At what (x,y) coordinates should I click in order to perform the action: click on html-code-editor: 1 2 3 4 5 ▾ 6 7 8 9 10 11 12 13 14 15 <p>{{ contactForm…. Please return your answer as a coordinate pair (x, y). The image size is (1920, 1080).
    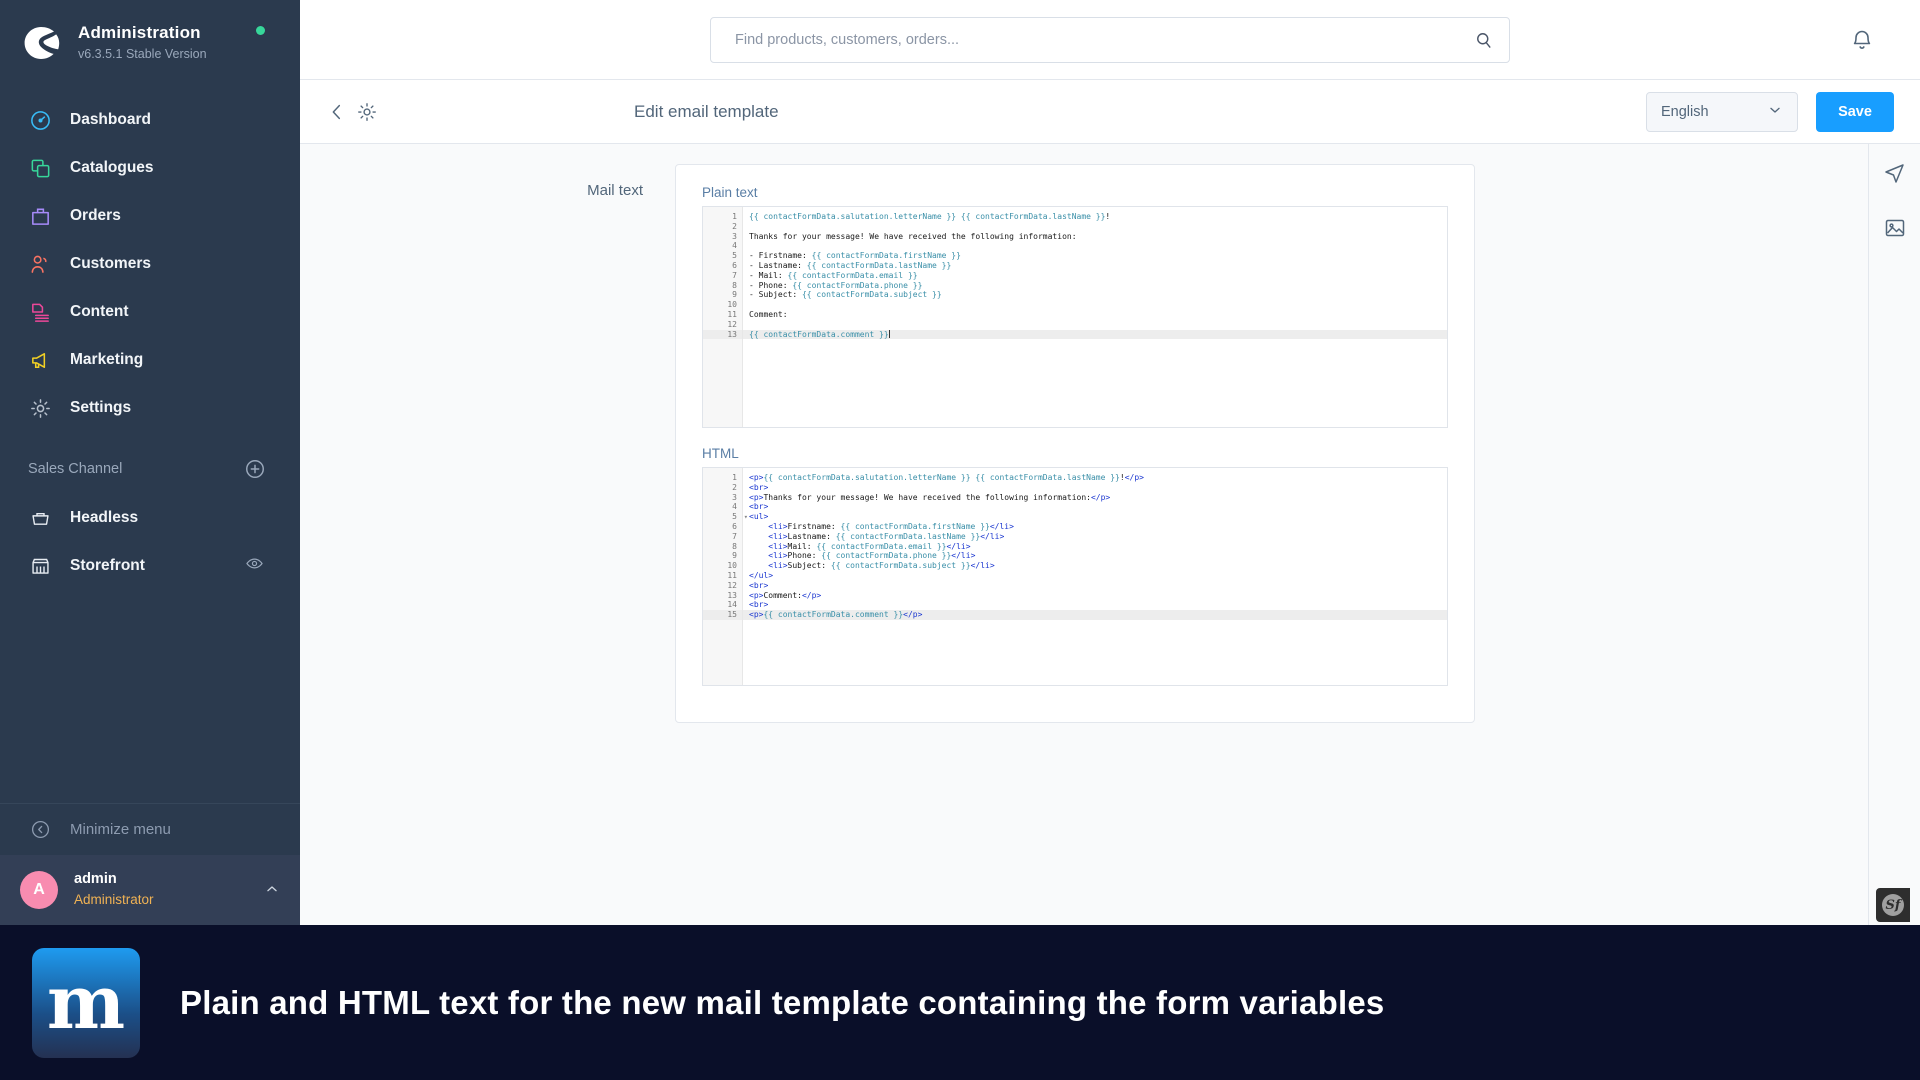
    Looking at the image, I should click on (1075, 576).